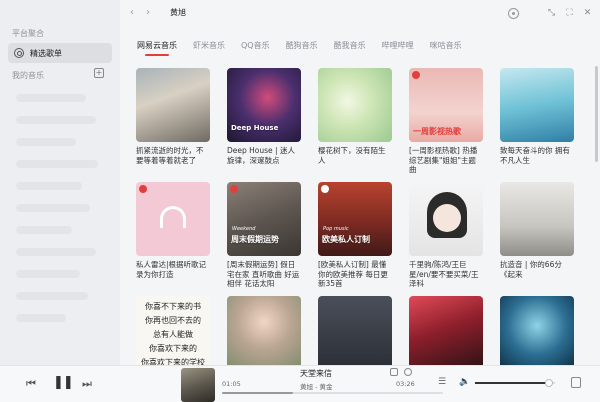  I want to click on previous-icon: ⏮, so click(31, 384).